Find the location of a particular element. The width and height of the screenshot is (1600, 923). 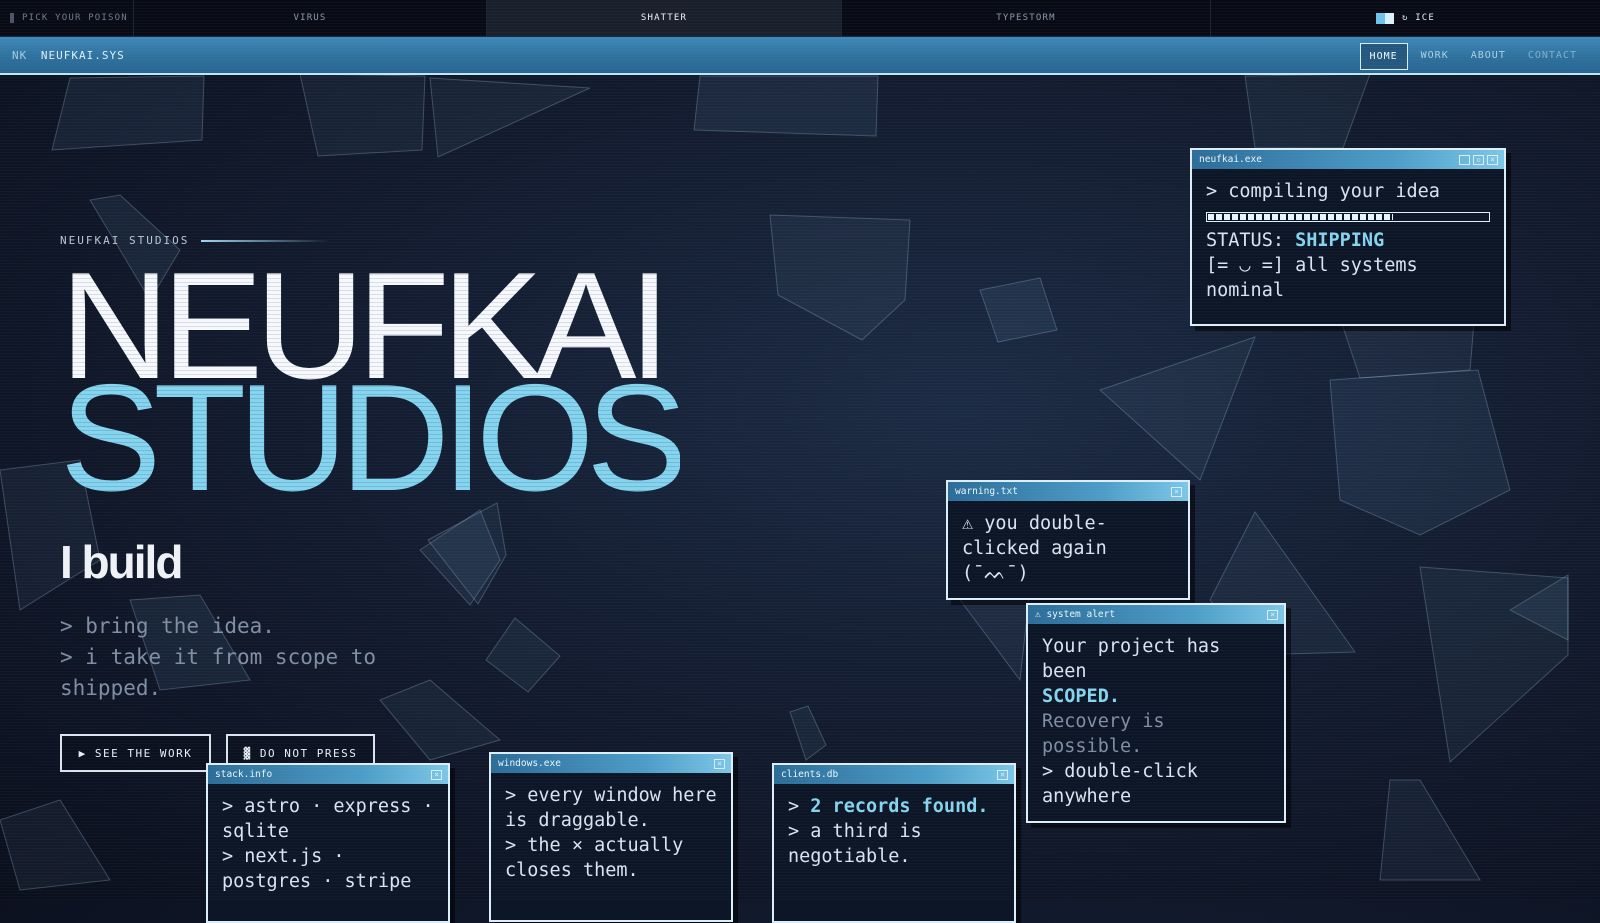

ice-label: ↻ ICE is located at coordinates (1418, 18).